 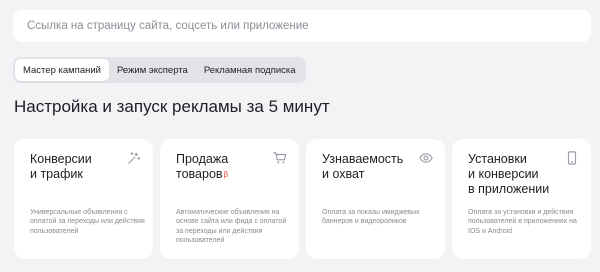 I want to click on eye-icon, so click(x=426, y=158).